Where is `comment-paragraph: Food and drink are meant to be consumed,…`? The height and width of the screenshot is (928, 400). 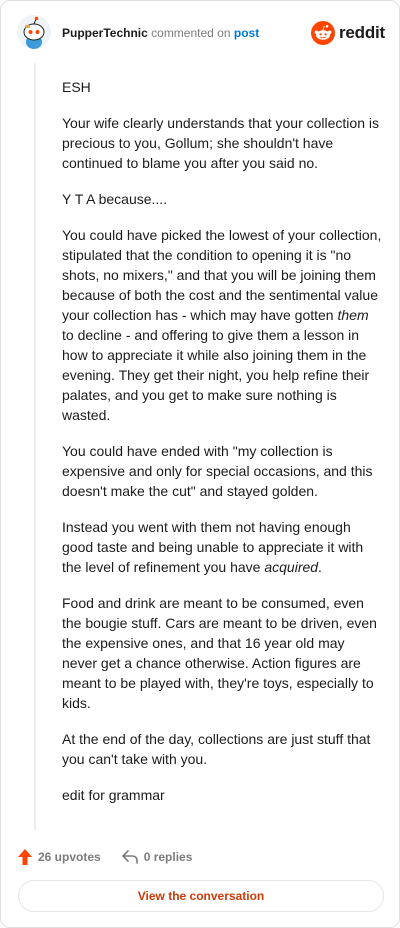
comment-paragraph: Food and drink are meant to be consumed,… is located at coordinates (219, 653).